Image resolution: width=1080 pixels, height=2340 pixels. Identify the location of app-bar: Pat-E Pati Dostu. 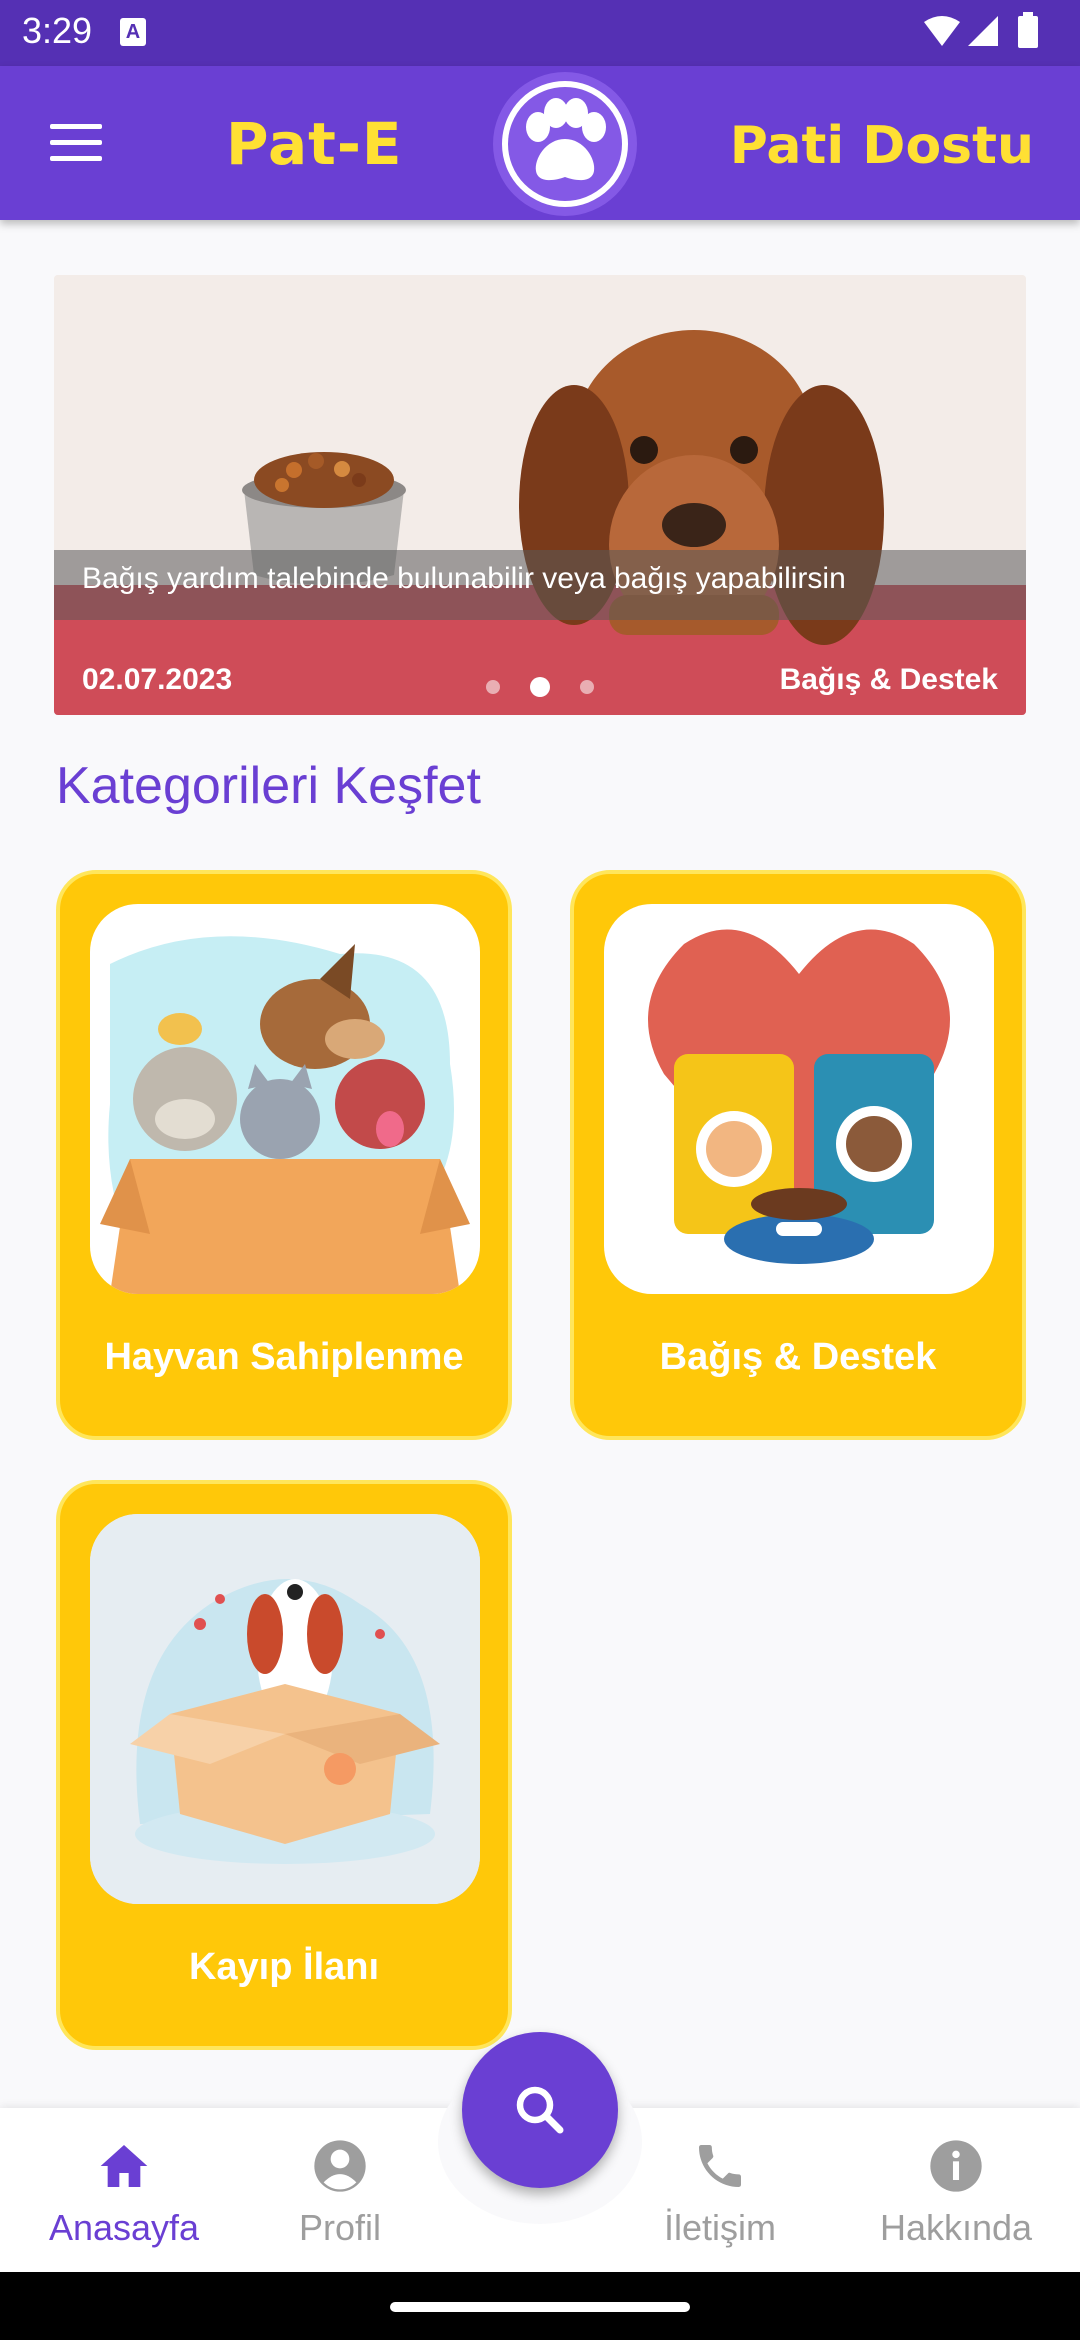
(540, 143).